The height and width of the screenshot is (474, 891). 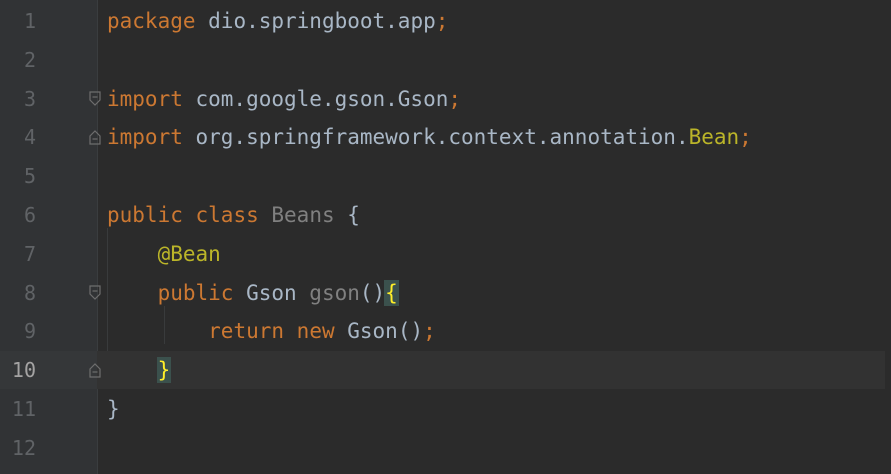 I want to click on code-text: @Bean, so click(x=164, y=254).